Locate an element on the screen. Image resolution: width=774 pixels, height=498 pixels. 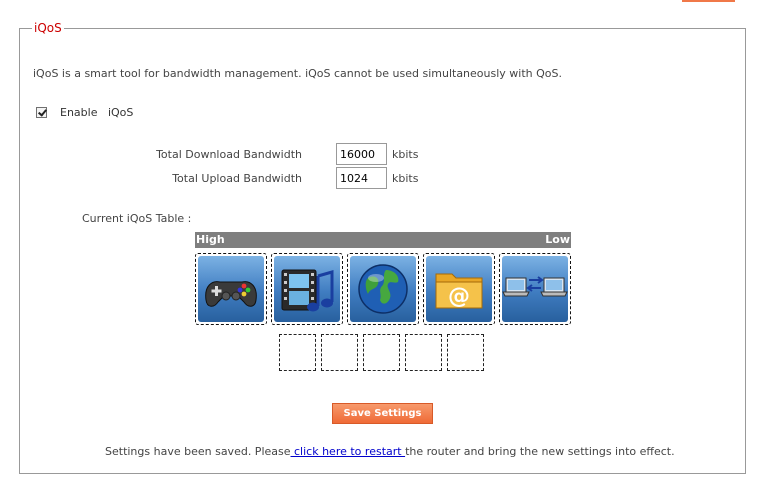
download-bandwidth-input: 16000 is located at coordinates (361, 154).